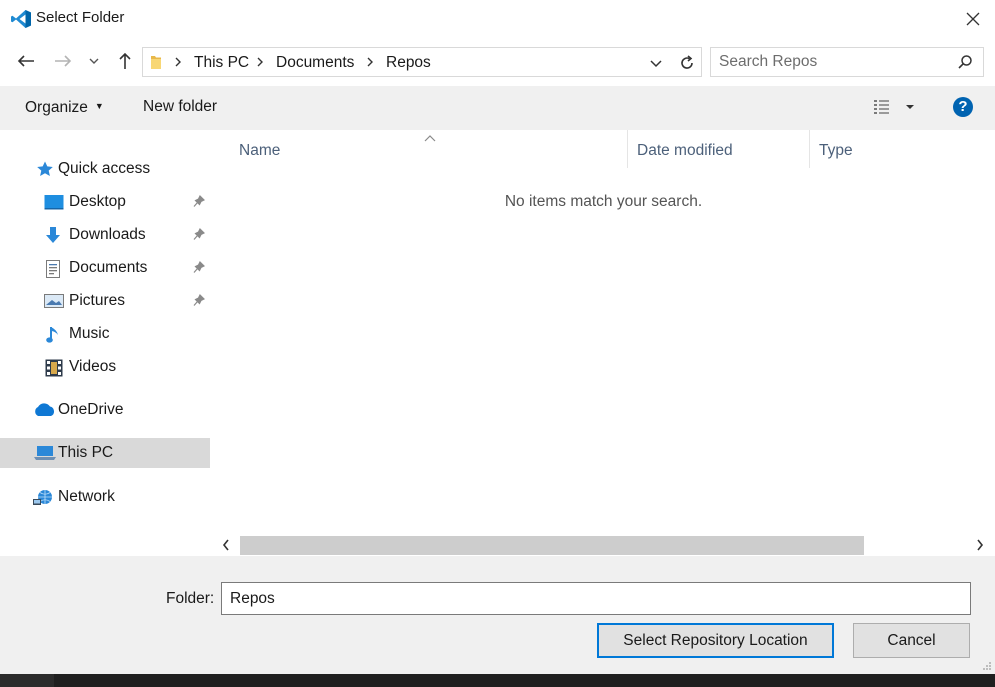 This screenshot has width=995, height=687. I want to click on search-box, so click(847, 62).